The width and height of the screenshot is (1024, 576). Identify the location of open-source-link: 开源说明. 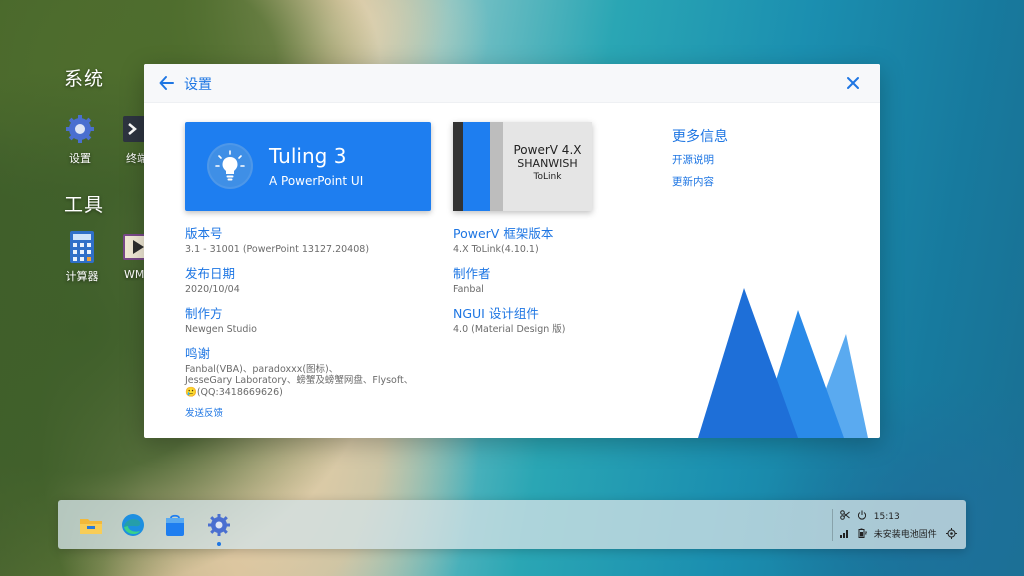
(693, 159).